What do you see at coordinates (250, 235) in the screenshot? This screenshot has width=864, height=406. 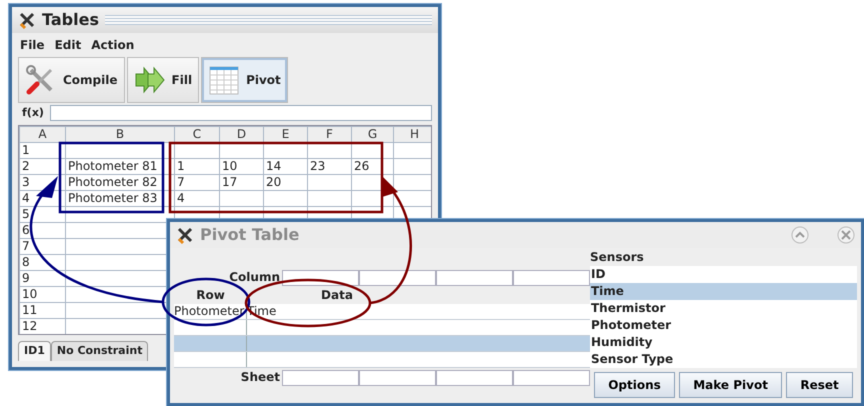 I see `window-title: Pivot Table` at bounding box center [250, 235].